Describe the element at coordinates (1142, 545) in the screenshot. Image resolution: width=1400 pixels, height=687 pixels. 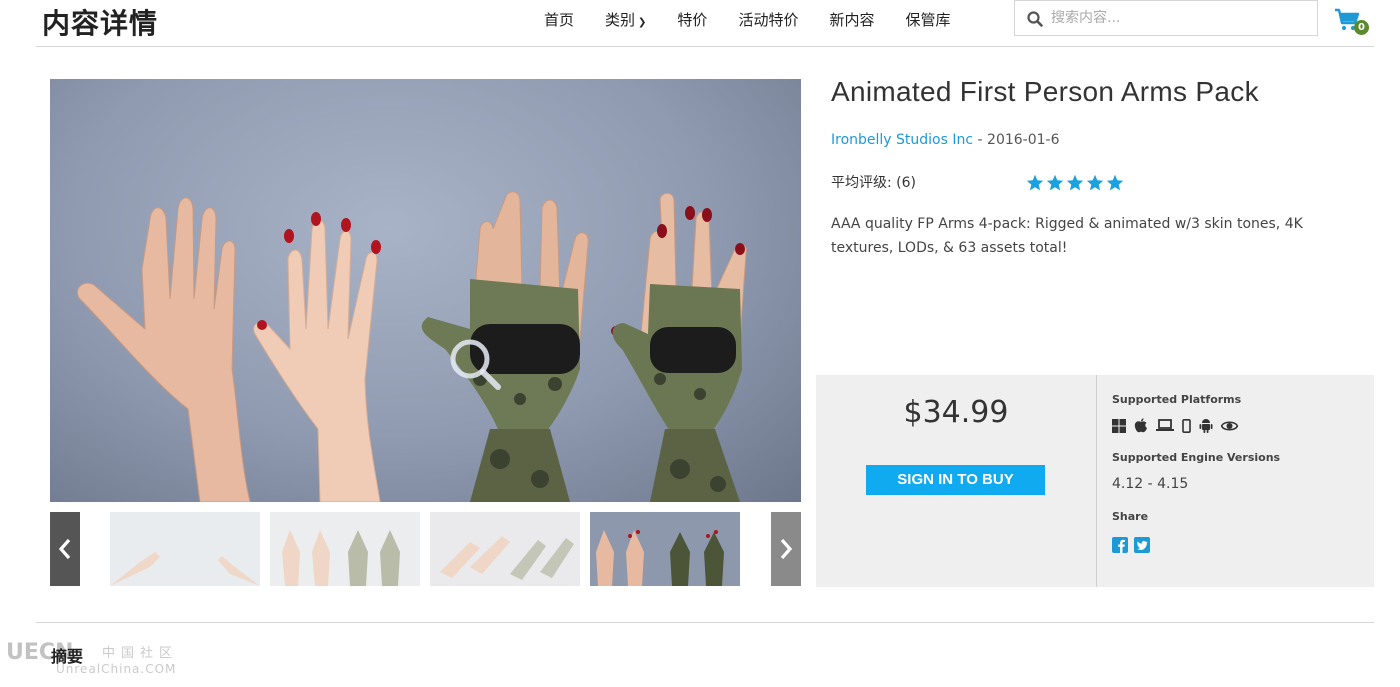
I see `twitter-icon` at that location.